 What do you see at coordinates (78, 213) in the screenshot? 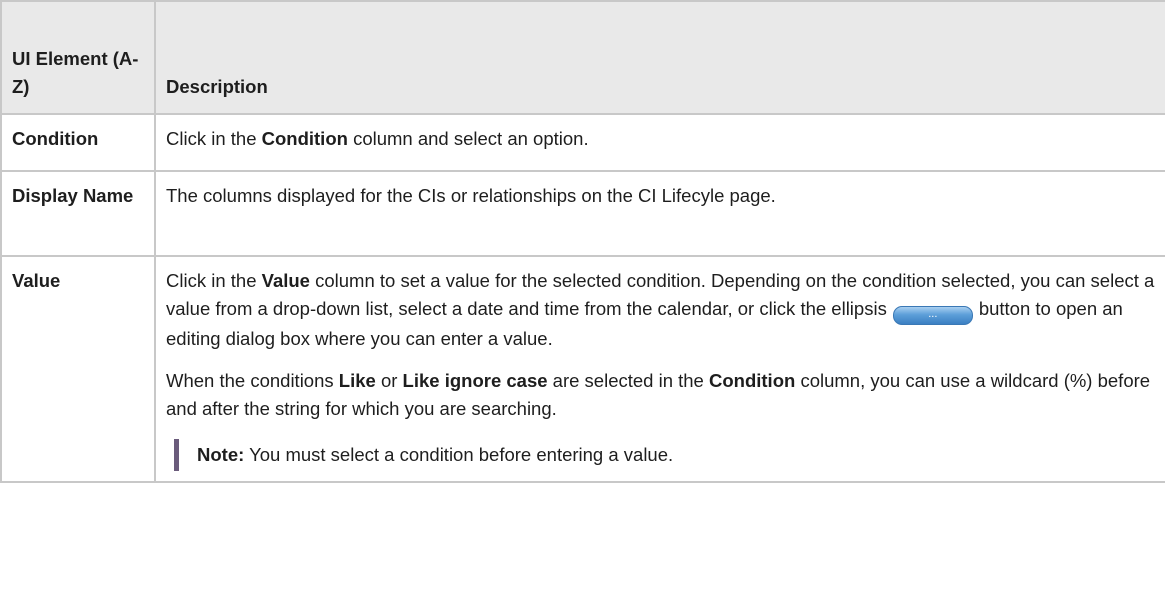
I see `ui-element-name: Display Name` at bounding box center [78, 213].